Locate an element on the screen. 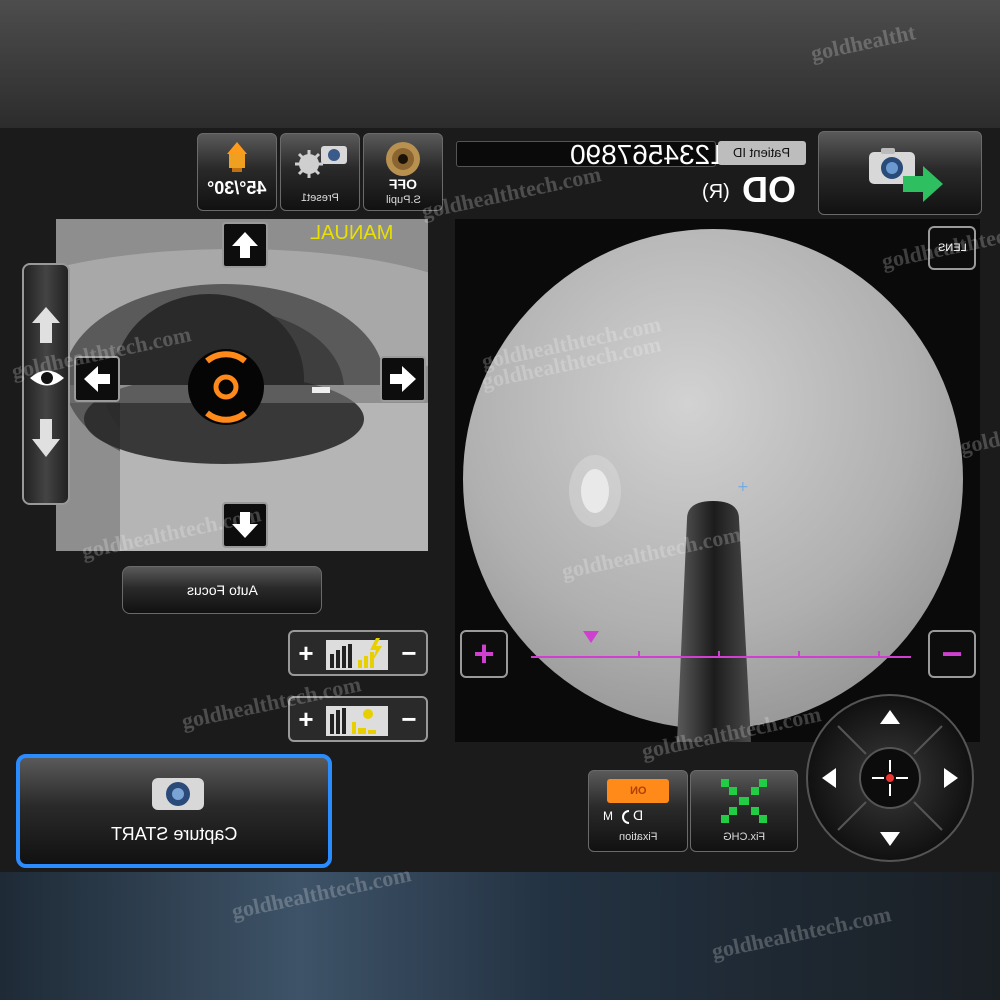 The image size is (1000, 1000). flash-level-bars is located at coordinates (357, 654).